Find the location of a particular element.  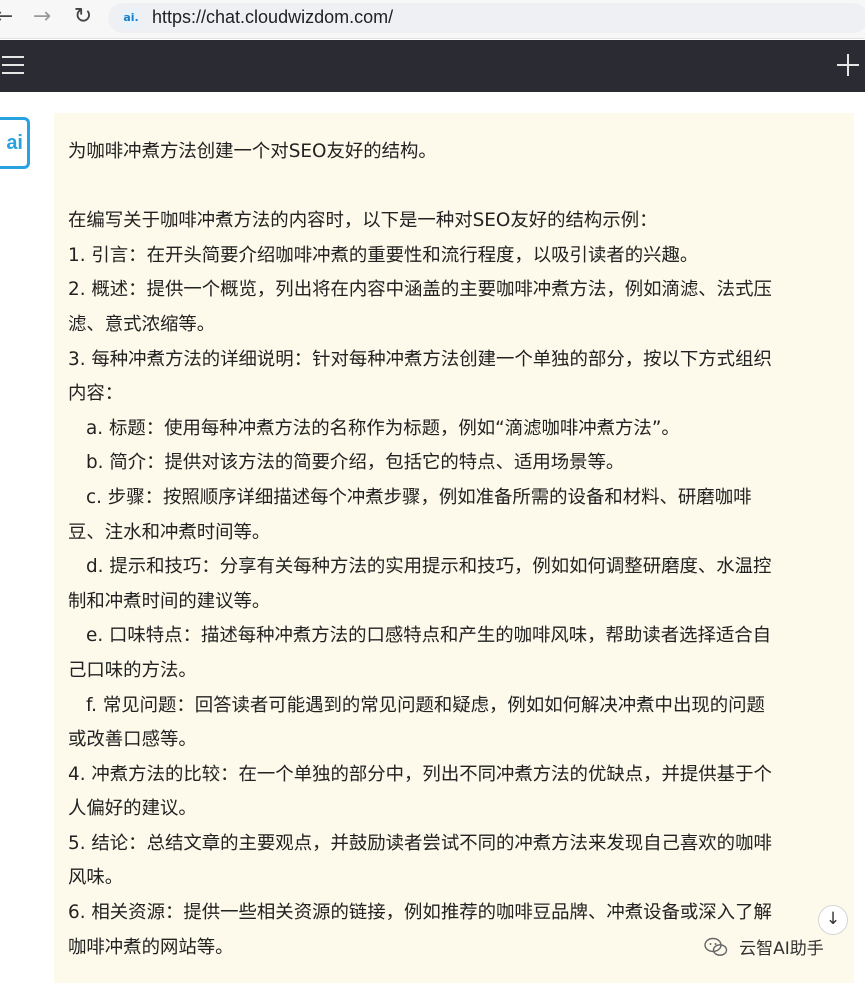

plus-icon is located at coordinates (848, 65).